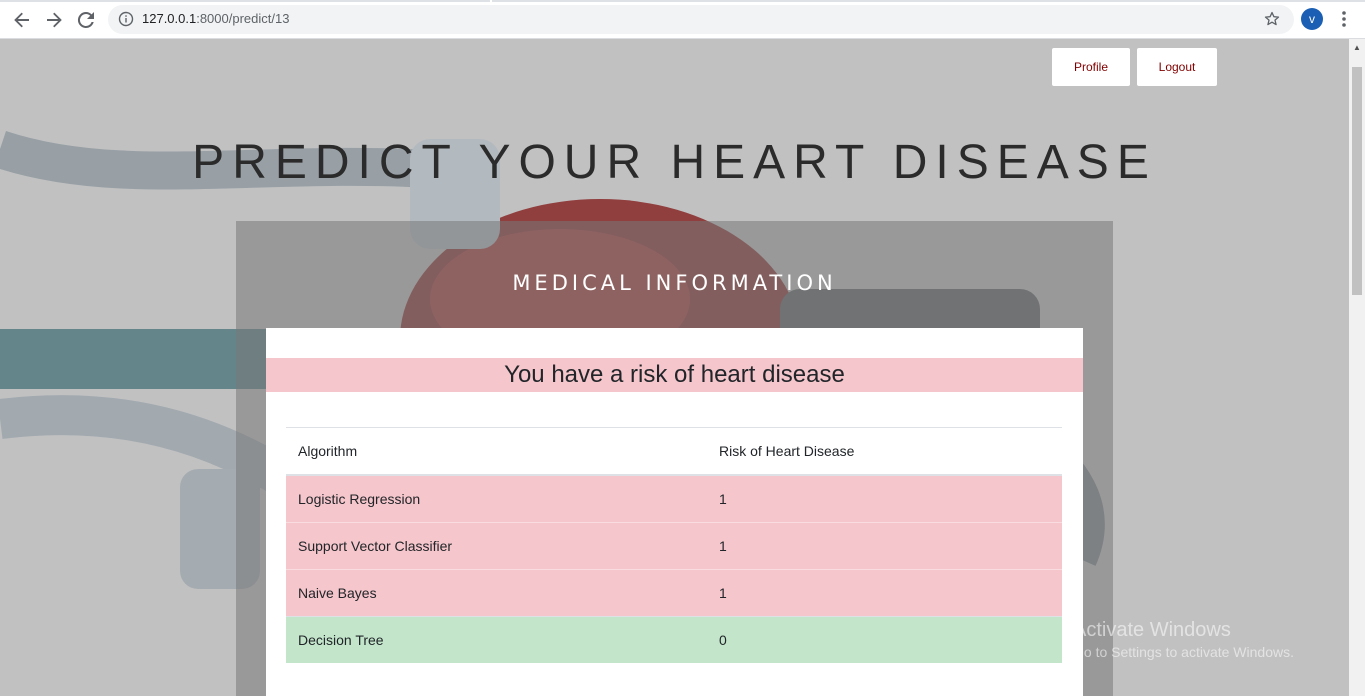 The width and height of the screenshot is (1365, 696). I want to click on table-row: Decision Tree 0, so click(674, 639).